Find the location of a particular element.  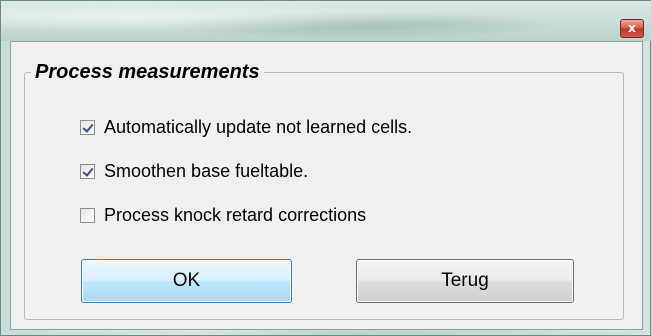

knock-retard-checkbox is located at coordinates (87, 215).